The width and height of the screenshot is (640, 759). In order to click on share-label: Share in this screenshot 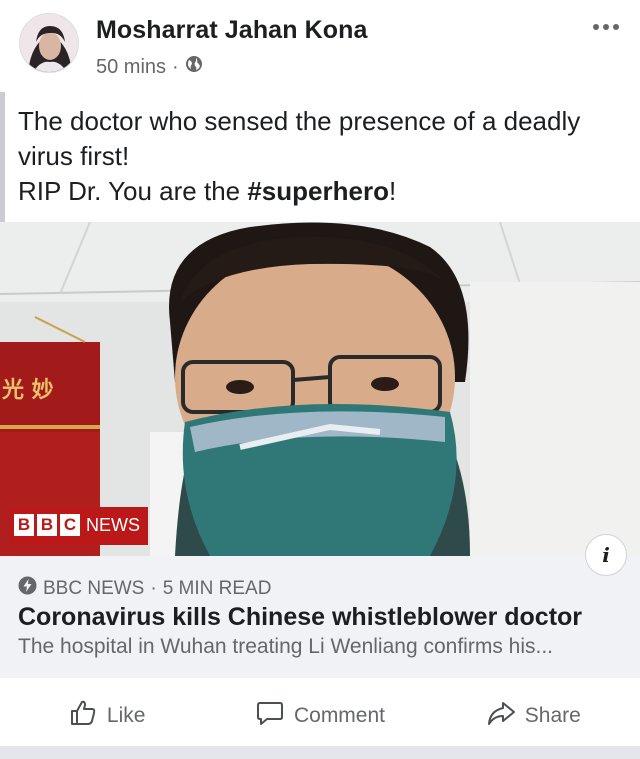, I will do `click(552, 715)`.